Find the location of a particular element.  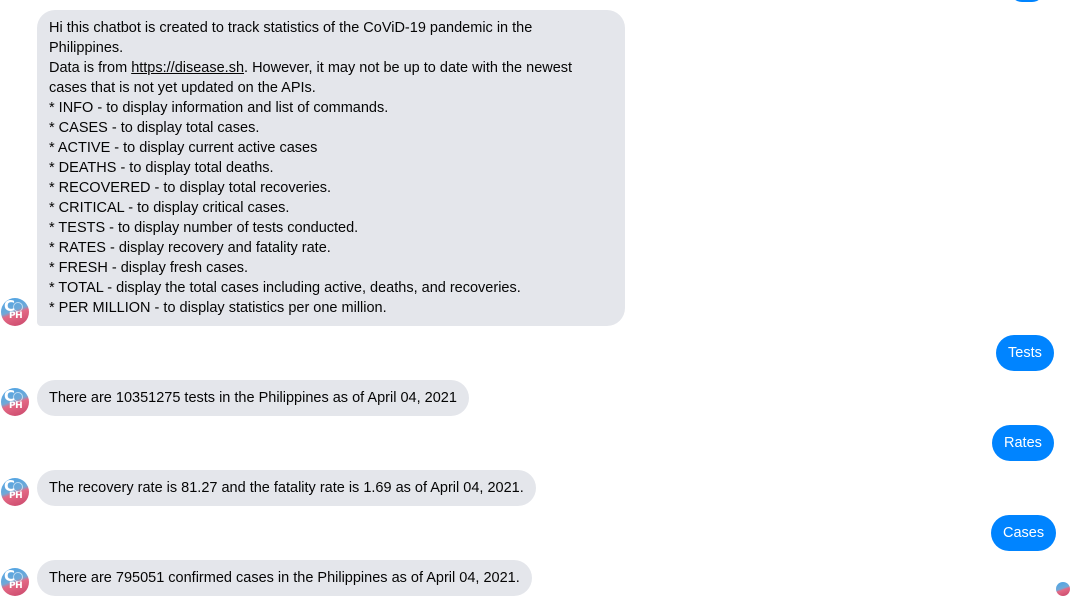

intro-text: Data is from is located at coordinates (90, 68).